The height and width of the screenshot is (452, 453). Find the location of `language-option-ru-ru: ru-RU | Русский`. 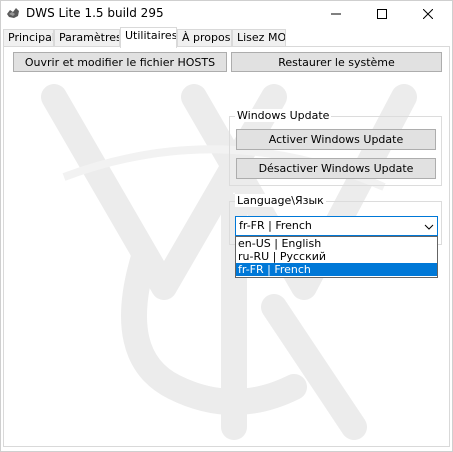

language-option-ru-ru: ru-RU | Русский is located at coordinates (336, 256).